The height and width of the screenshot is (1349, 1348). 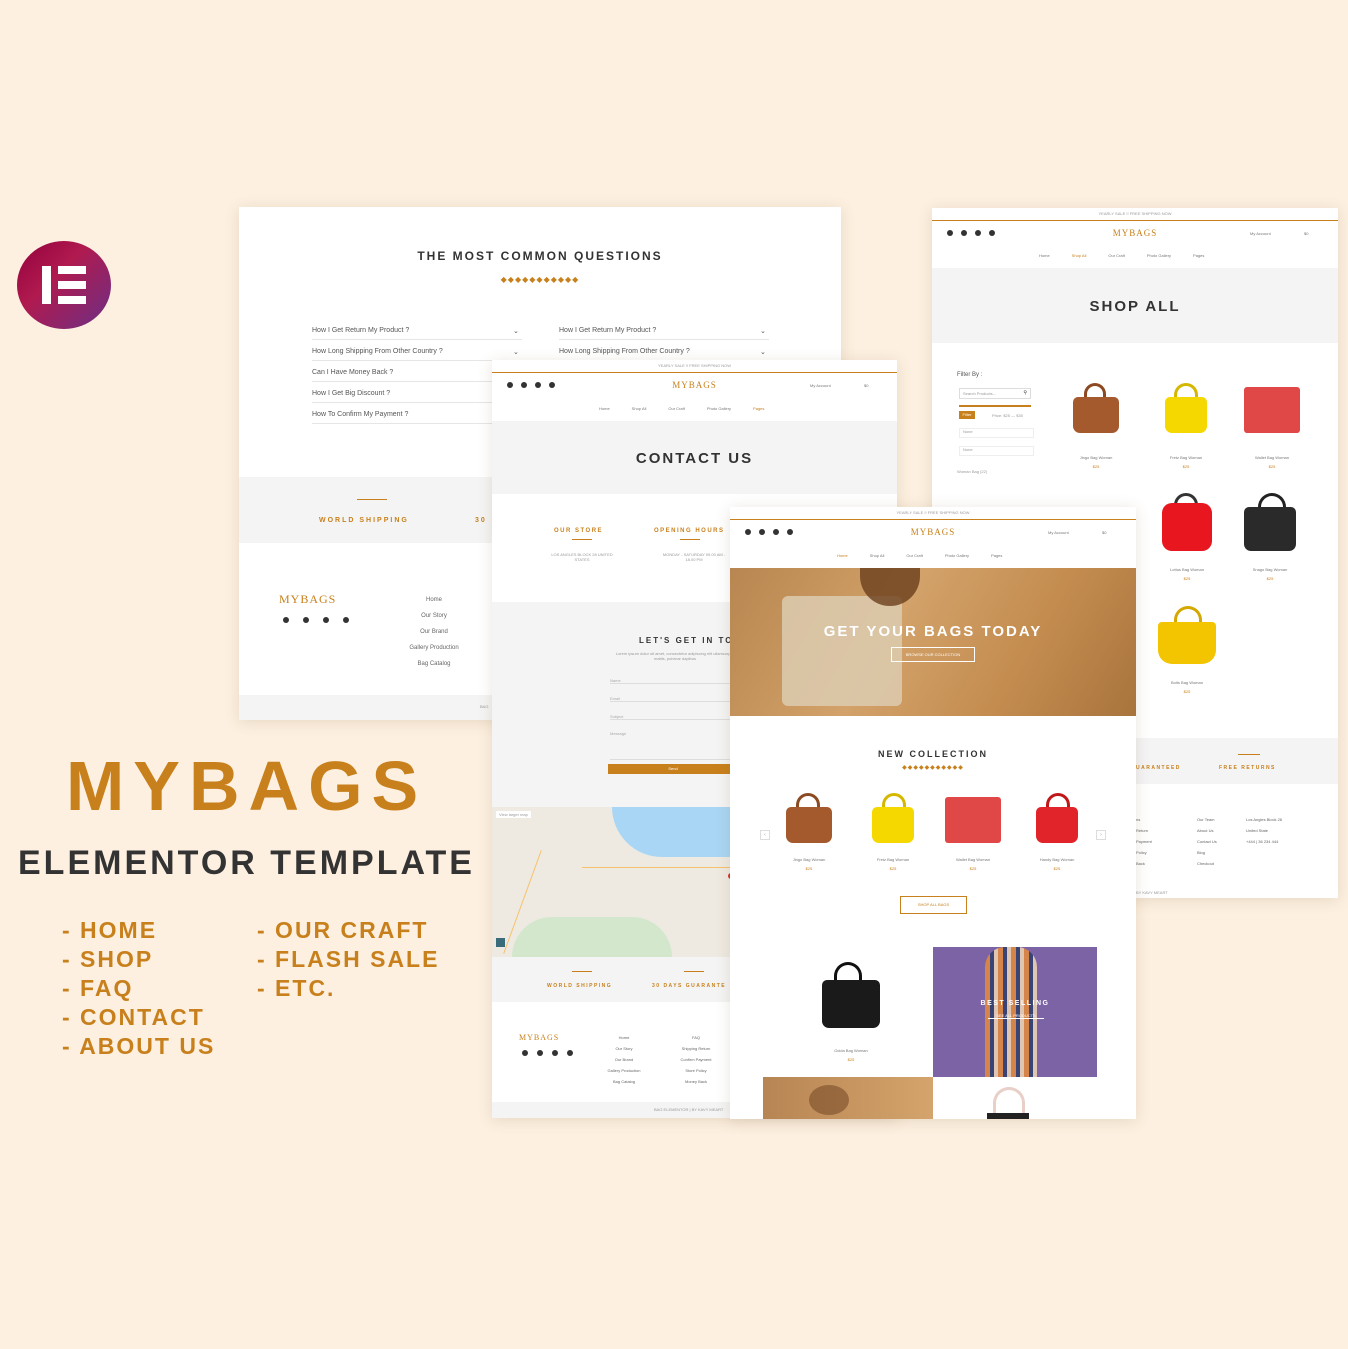 I want to click on message-field: Message, so click(x=675, y=745).